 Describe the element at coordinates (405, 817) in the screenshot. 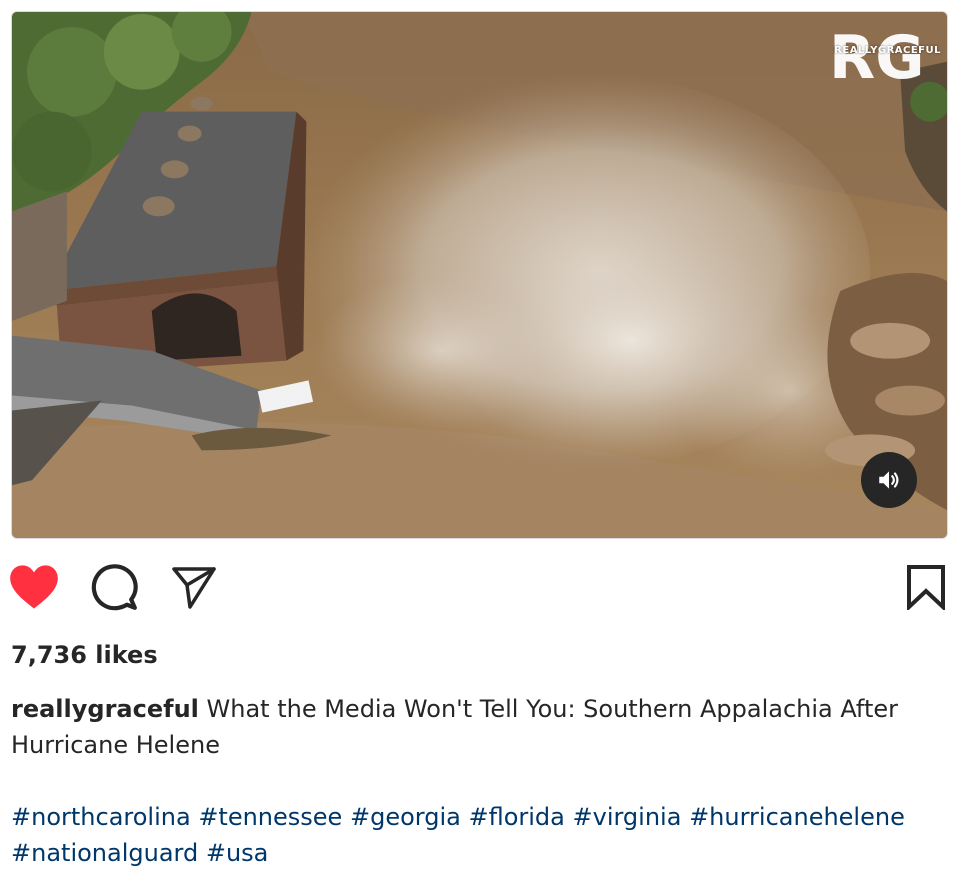

I see `hashtag-link: #georgia` at that location.